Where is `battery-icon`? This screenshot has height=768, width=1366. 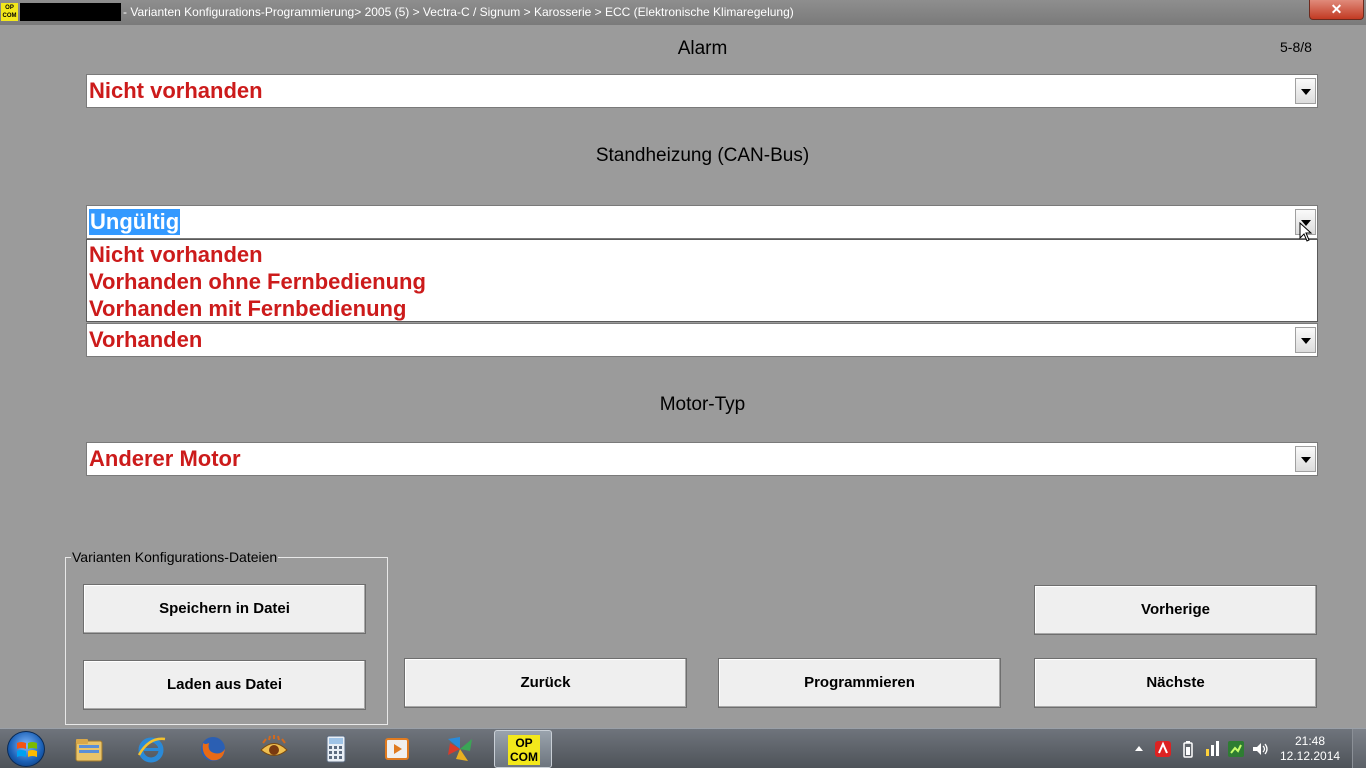
battery-icon is located at coordinates (1188, 749).